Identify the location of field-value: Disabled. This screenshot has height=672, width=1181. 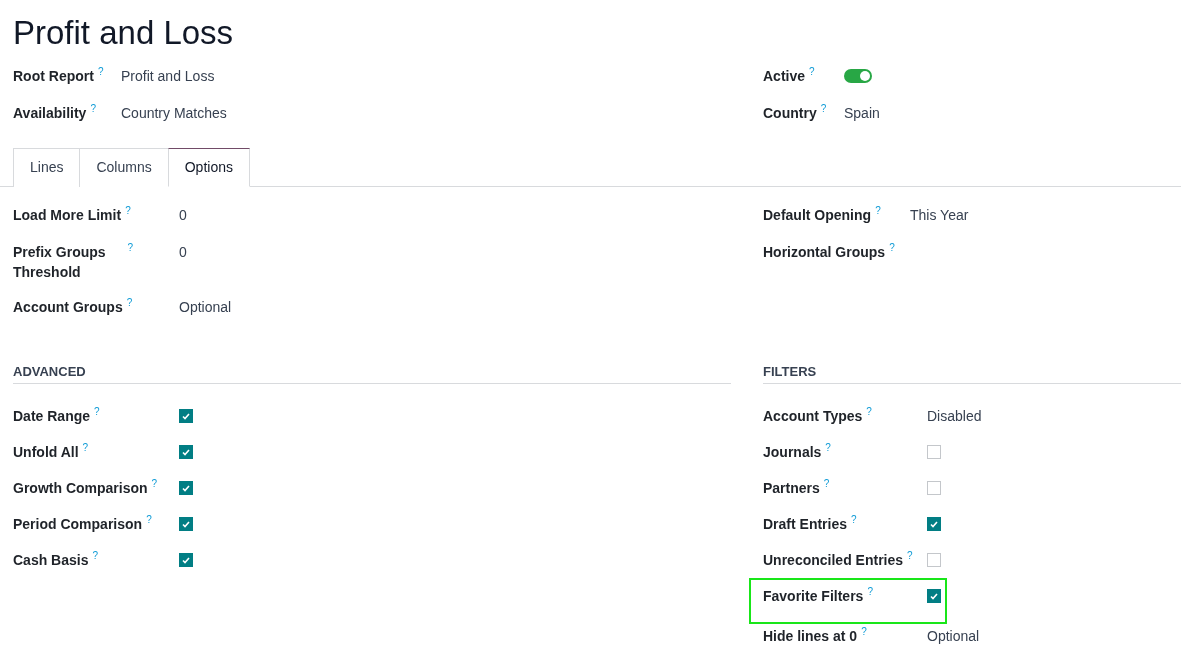
(954, 416).